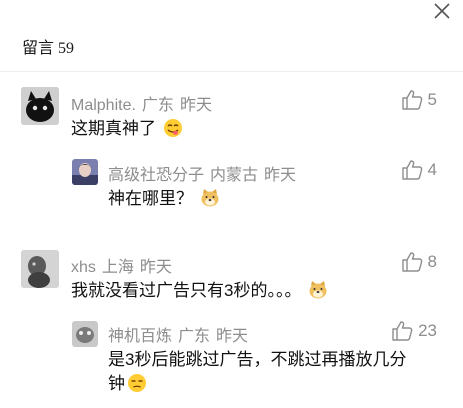 The image size is (463, 408). I want to click on comment-text: 这期真神了, so click(127, 129).